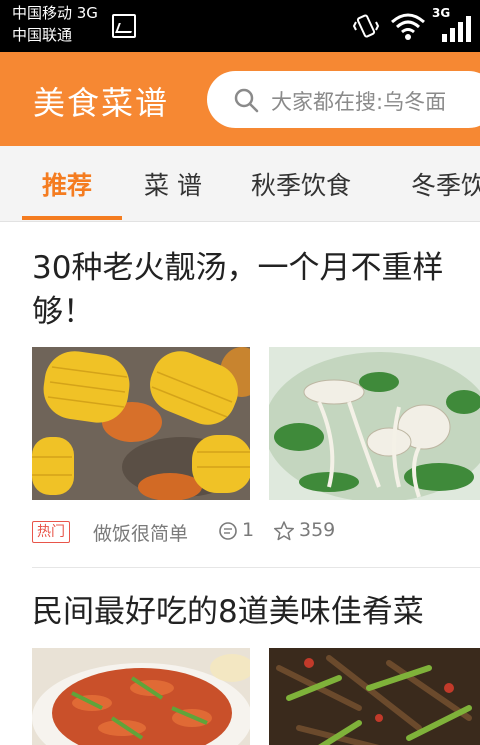 This screenshot has width=480, height=745. I want to click on tab-autumn-diet: 秋季饮食, so click(301, 184).